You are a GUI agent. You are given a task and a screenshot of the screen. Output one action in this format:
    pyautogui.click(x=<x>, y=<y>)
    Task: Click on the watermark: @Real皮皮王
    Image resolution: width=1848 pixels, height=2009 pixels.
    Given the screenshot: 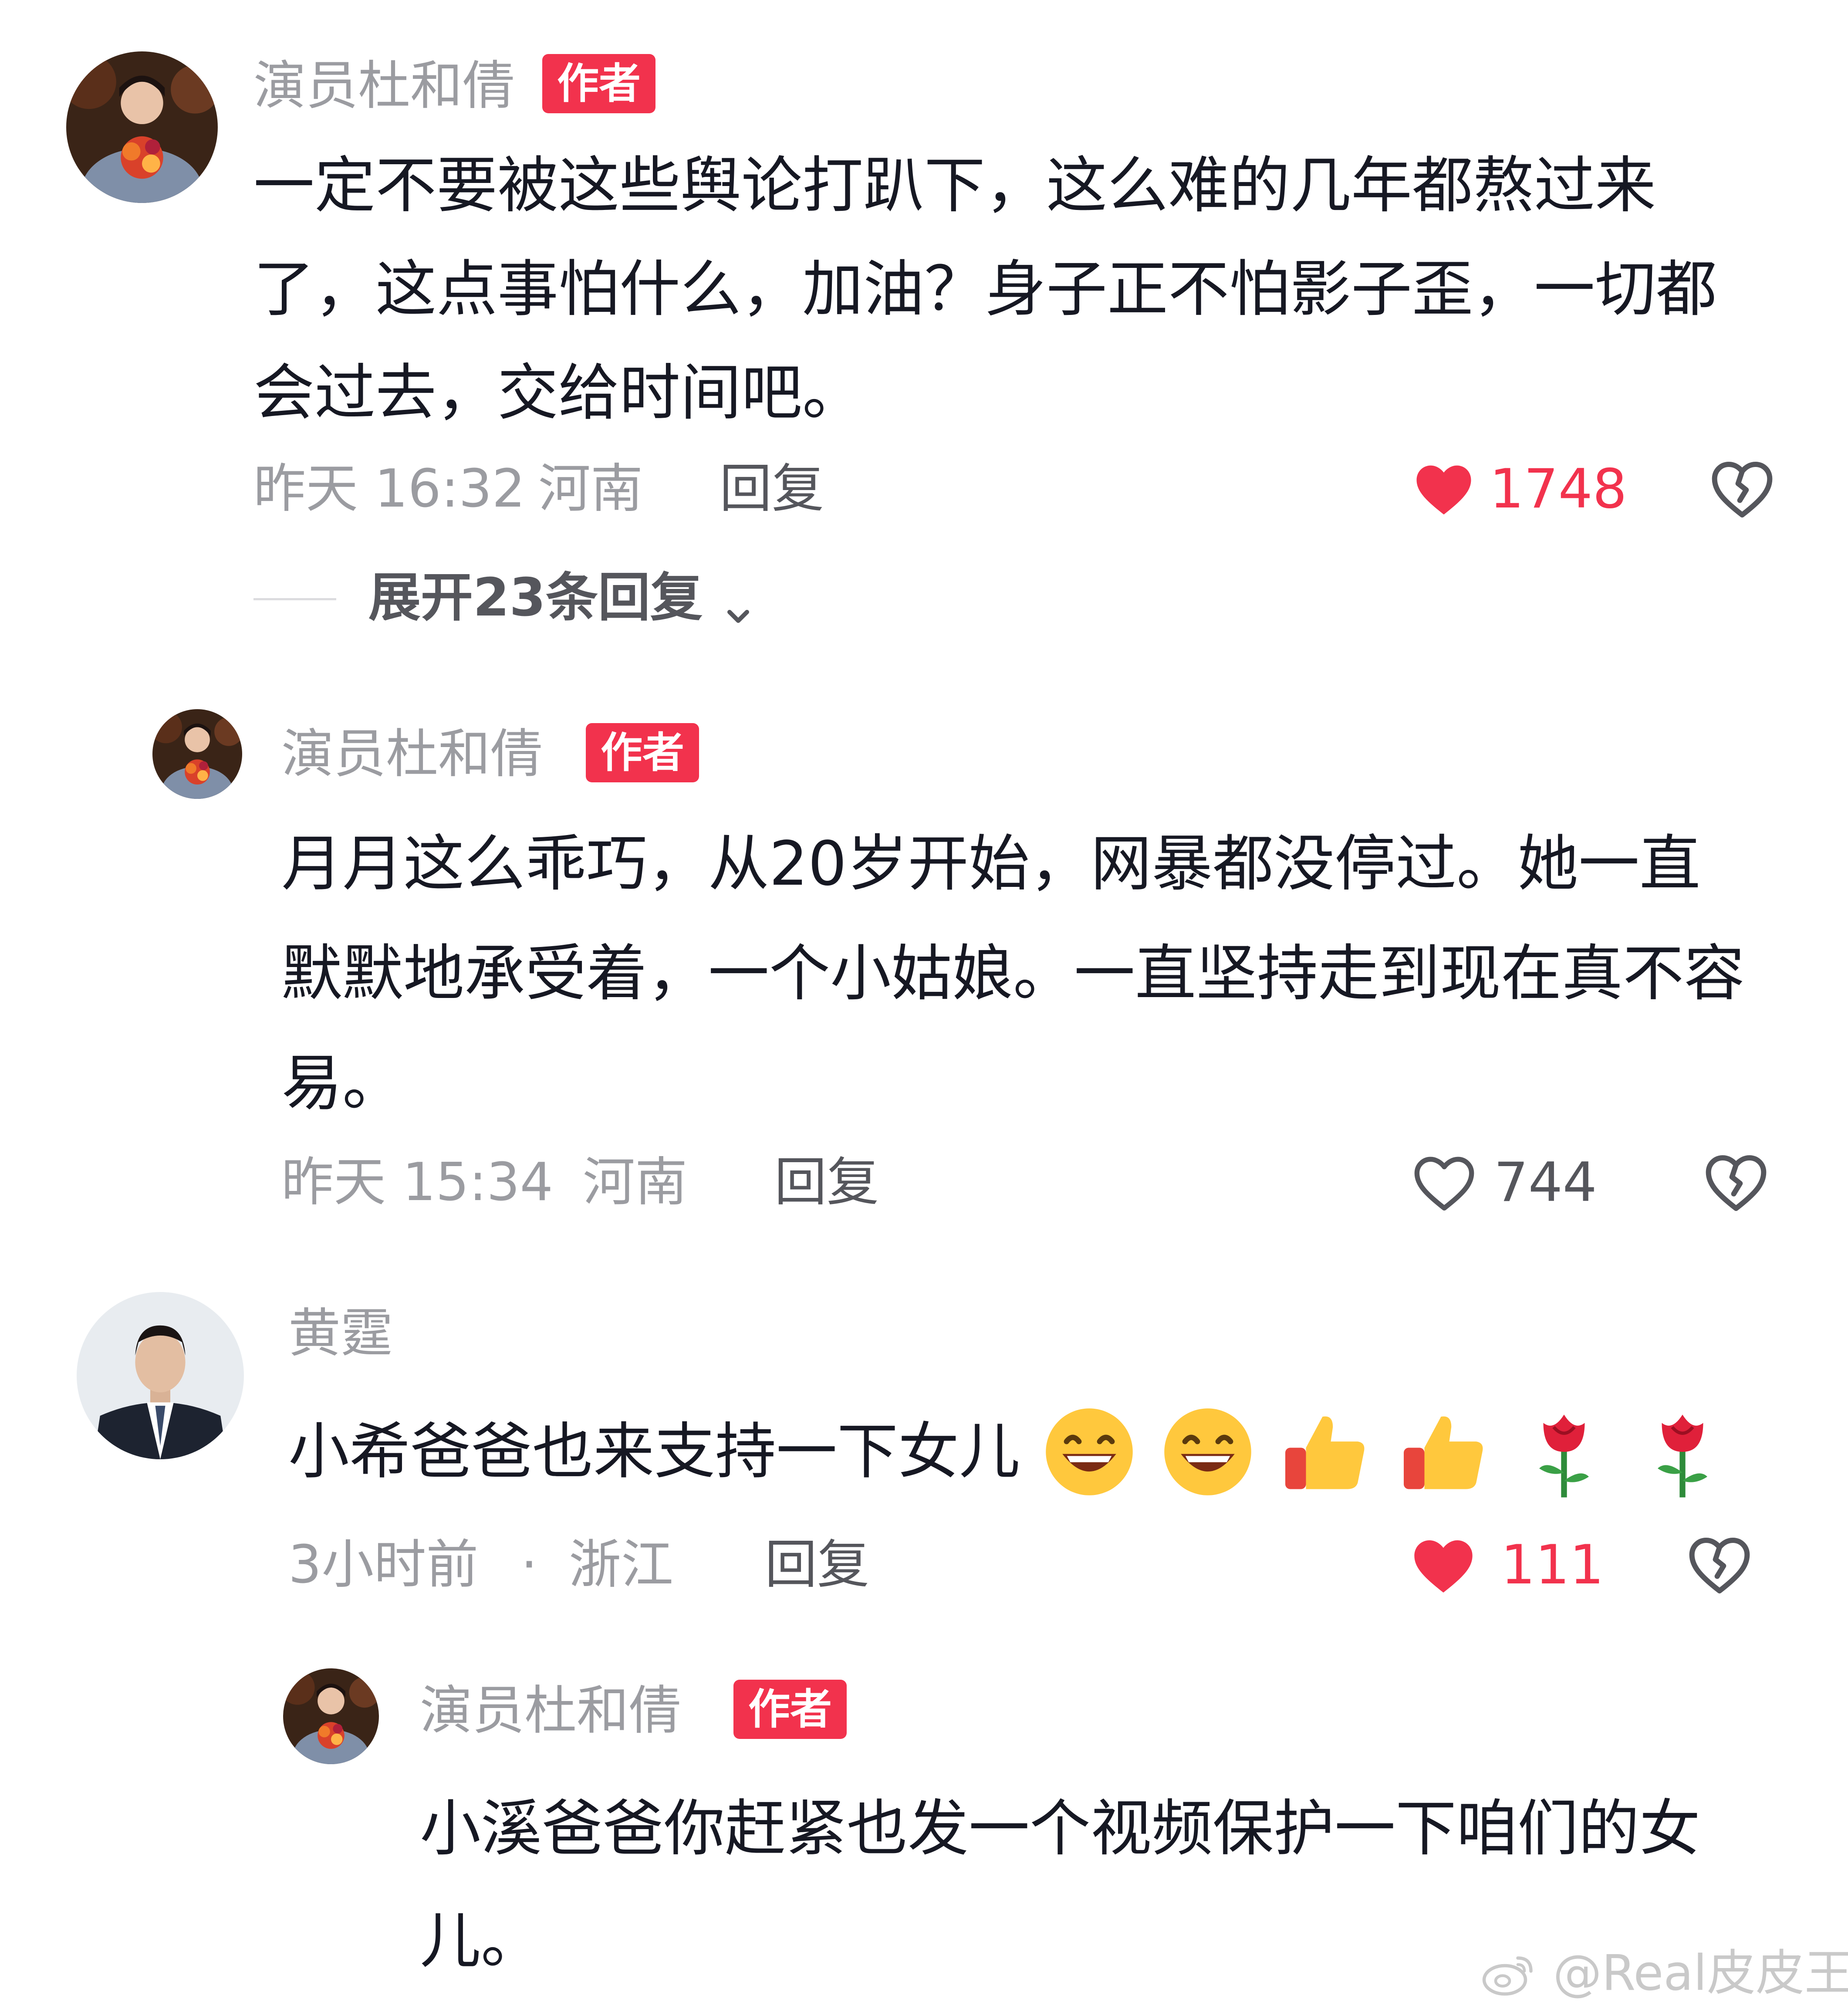 What is the action you would take?
    pyautogui.click(x=1664, y=1972)
    